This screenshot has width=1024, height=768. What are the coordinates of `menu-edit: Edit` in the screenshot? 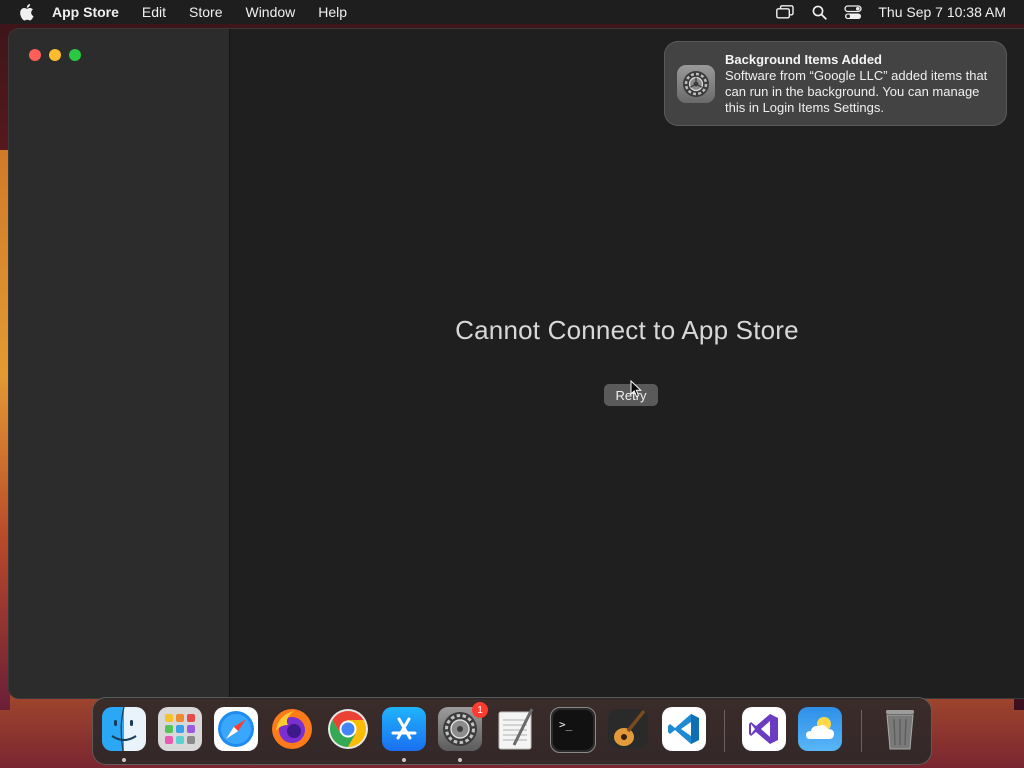 It's located at (154, 12).